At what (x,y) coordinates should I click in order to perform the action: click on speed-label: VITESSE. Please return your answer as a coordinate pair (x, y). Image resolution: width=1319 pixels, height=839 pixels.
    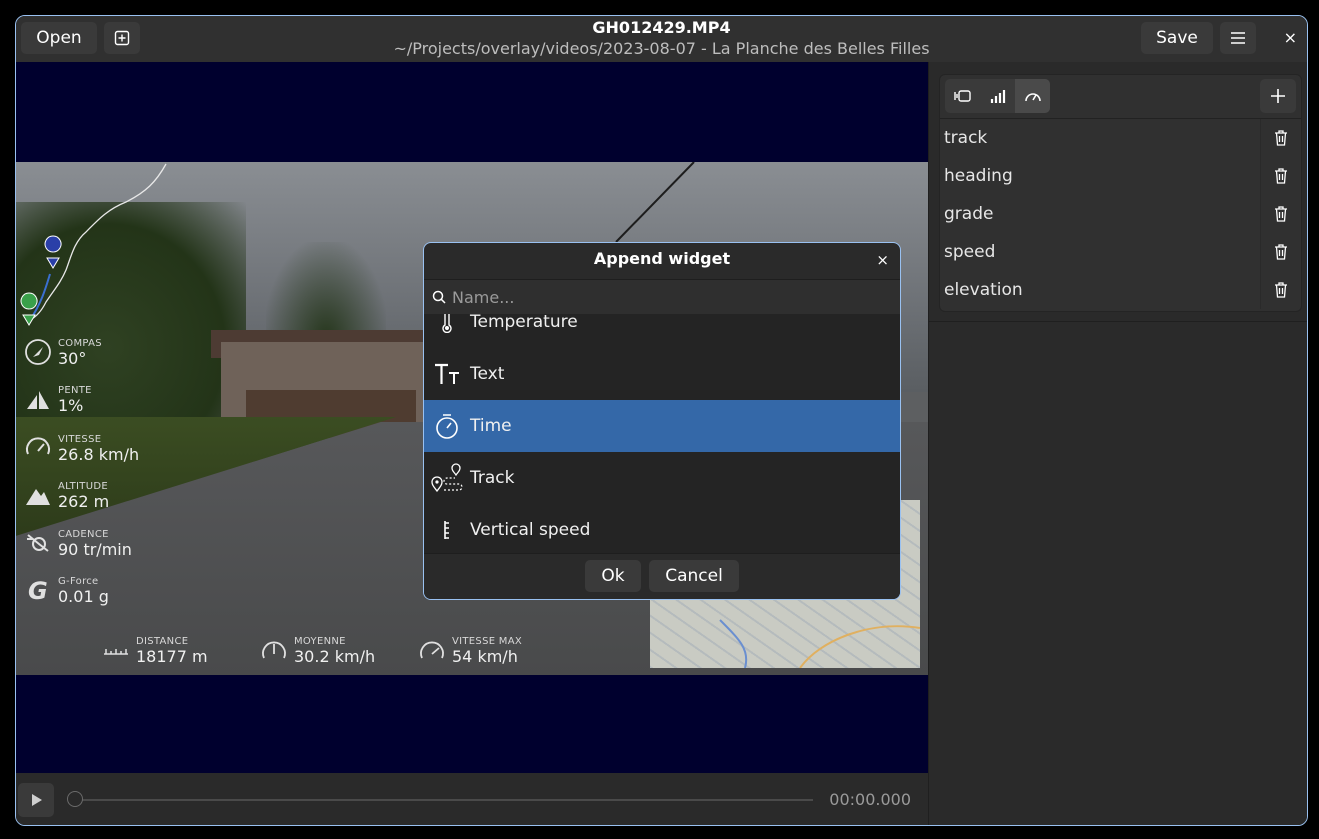
    Looking at the image, I should click on (80, 439).